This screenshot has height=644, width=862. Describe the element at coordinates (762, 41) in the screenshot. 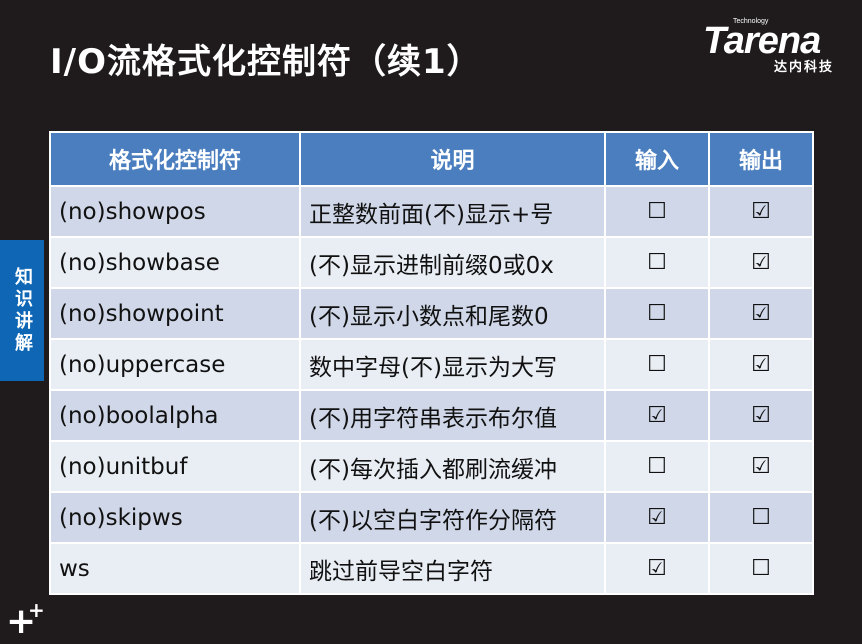

I see `logo-wordmark: Tarena` at that location.